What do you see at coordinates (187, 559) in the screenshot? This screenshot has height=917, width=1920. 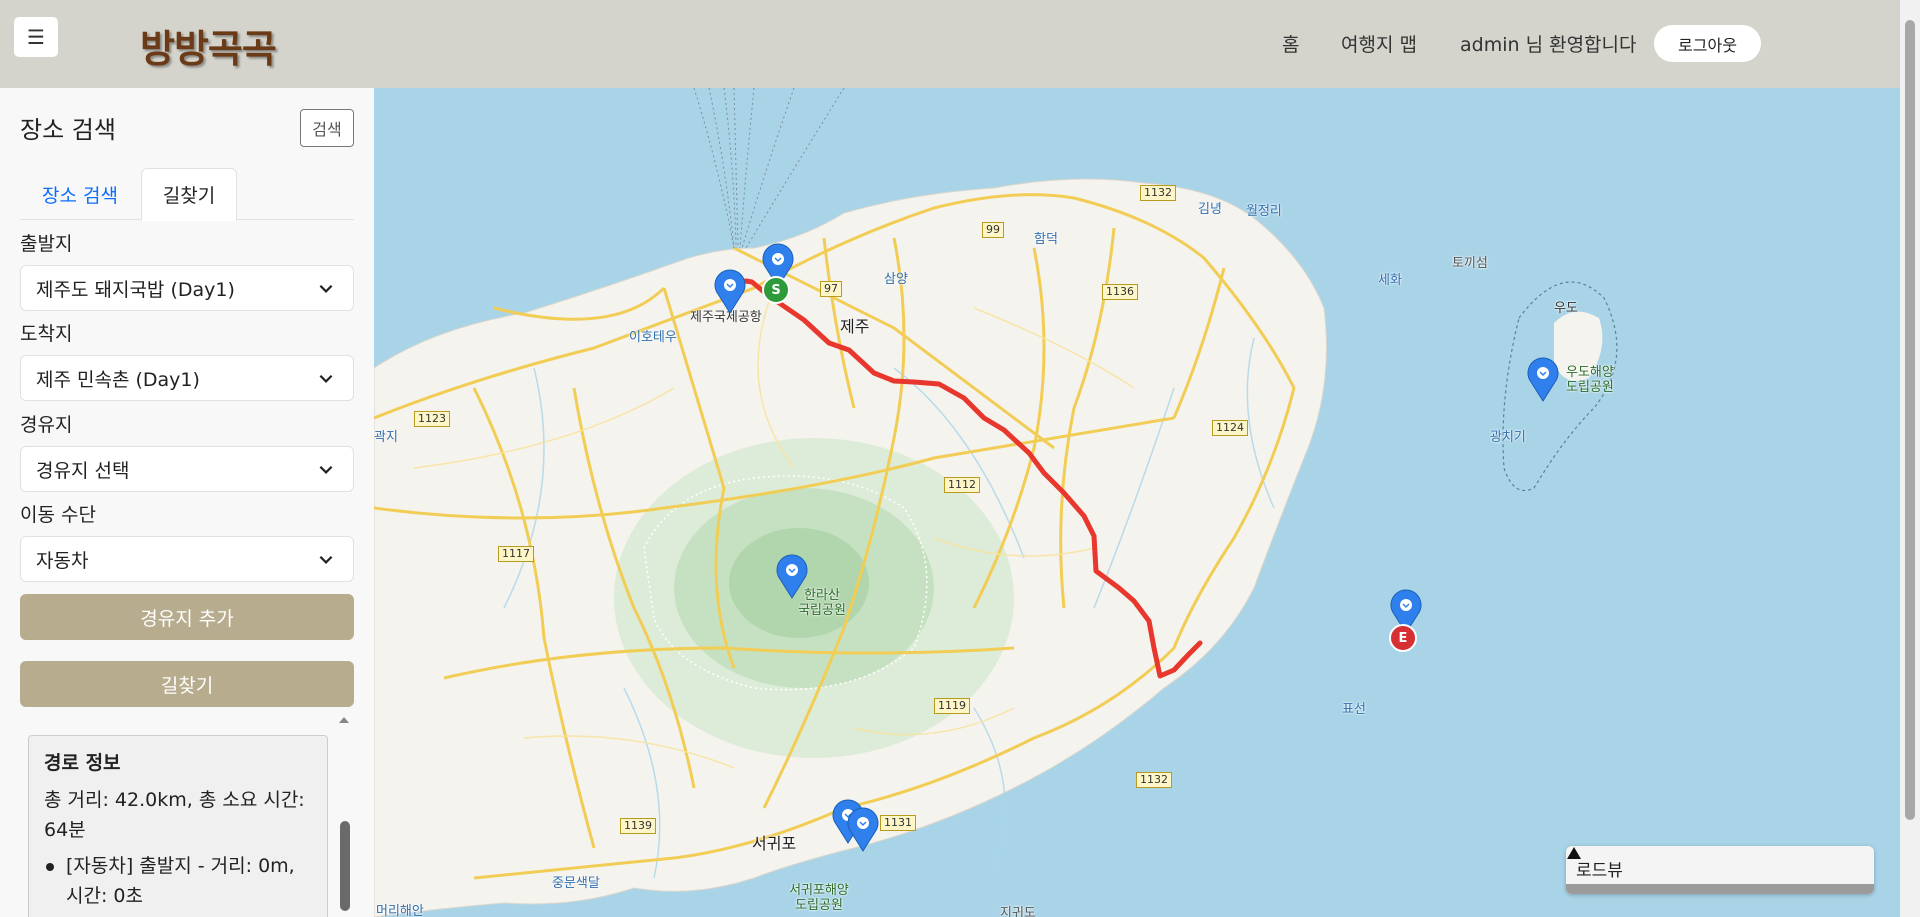 I see `transport-select: 자동차` at bounding box center [187, 559].